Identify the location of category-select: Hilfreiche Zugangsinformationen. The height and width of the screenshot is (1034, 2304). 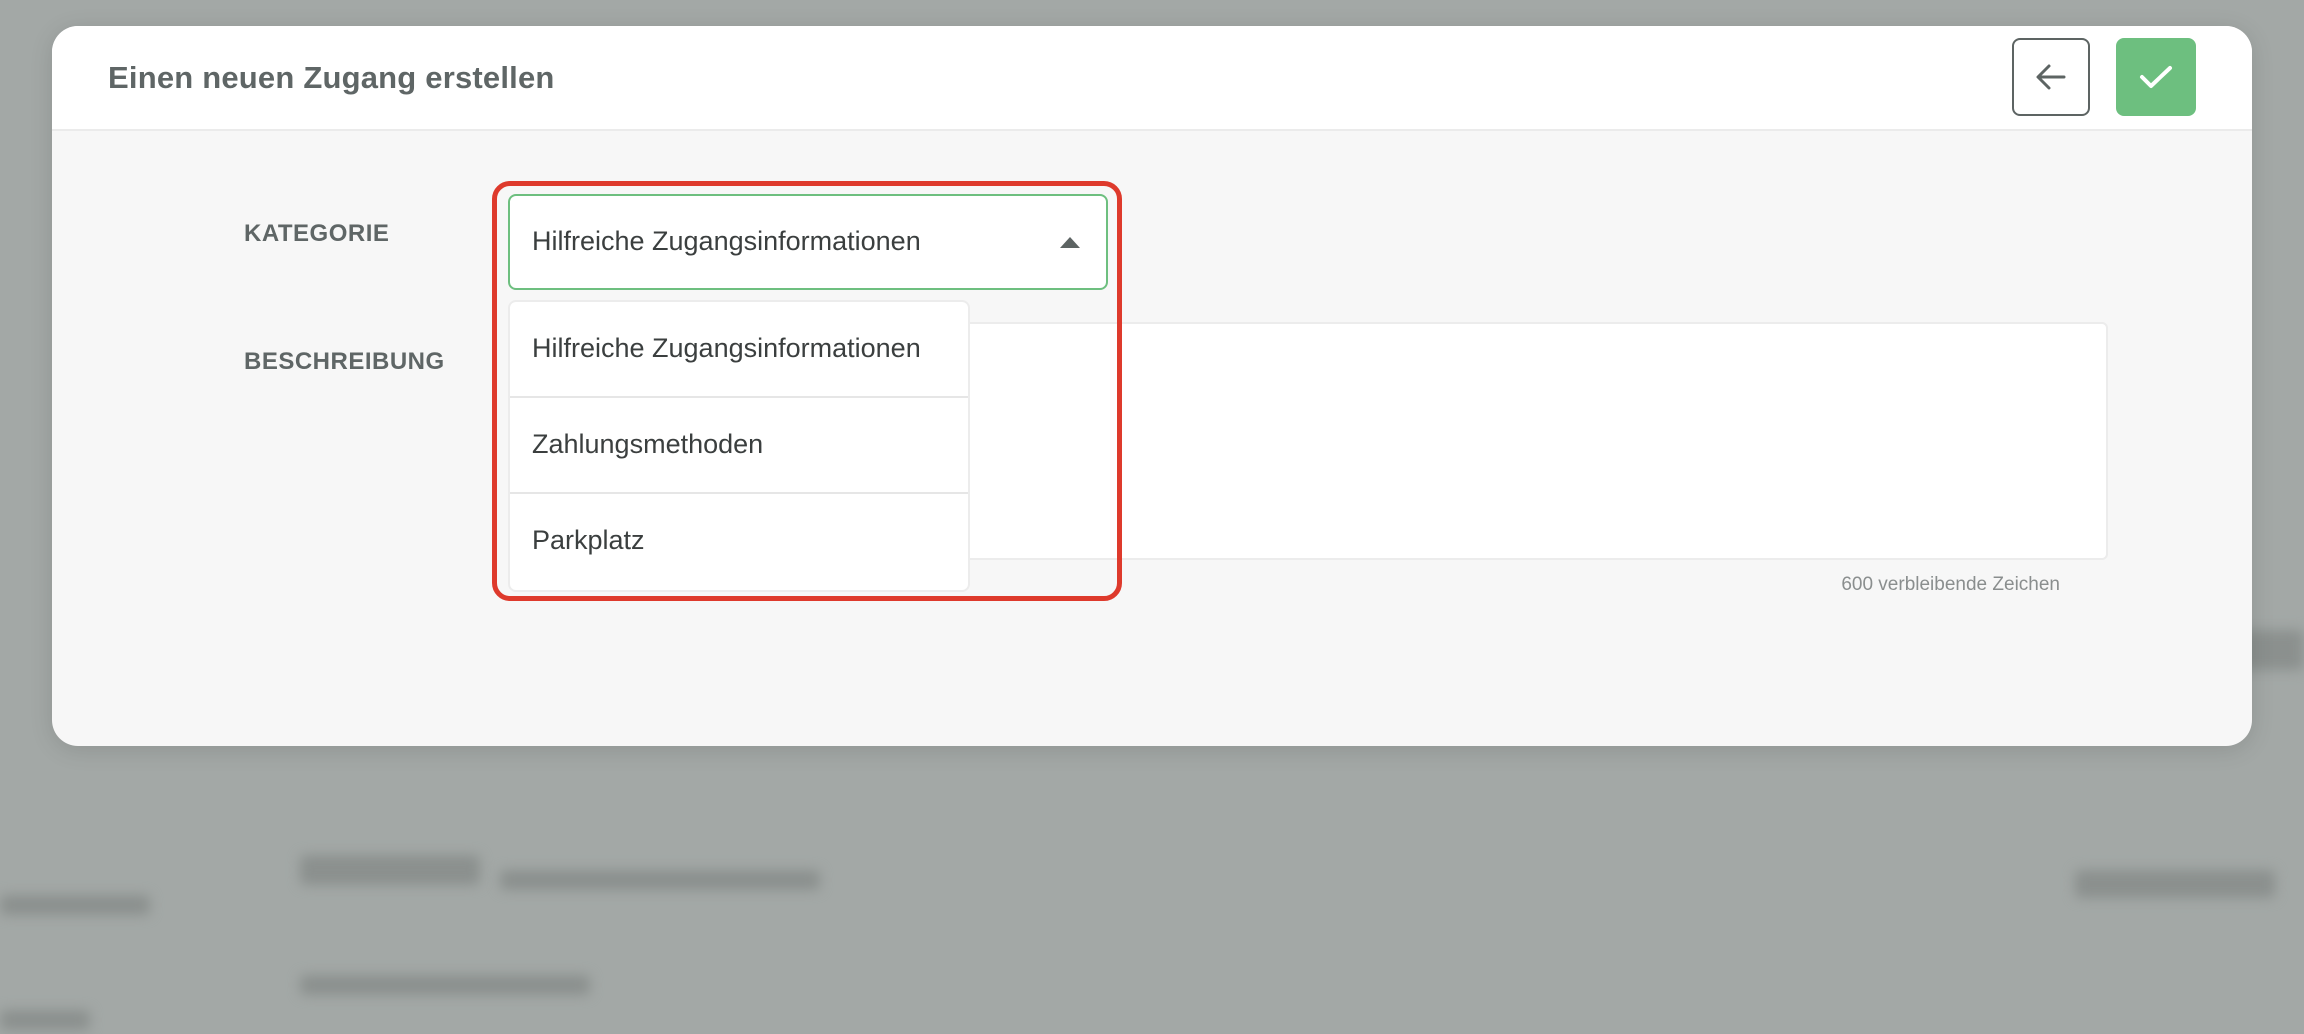
(808, 242).